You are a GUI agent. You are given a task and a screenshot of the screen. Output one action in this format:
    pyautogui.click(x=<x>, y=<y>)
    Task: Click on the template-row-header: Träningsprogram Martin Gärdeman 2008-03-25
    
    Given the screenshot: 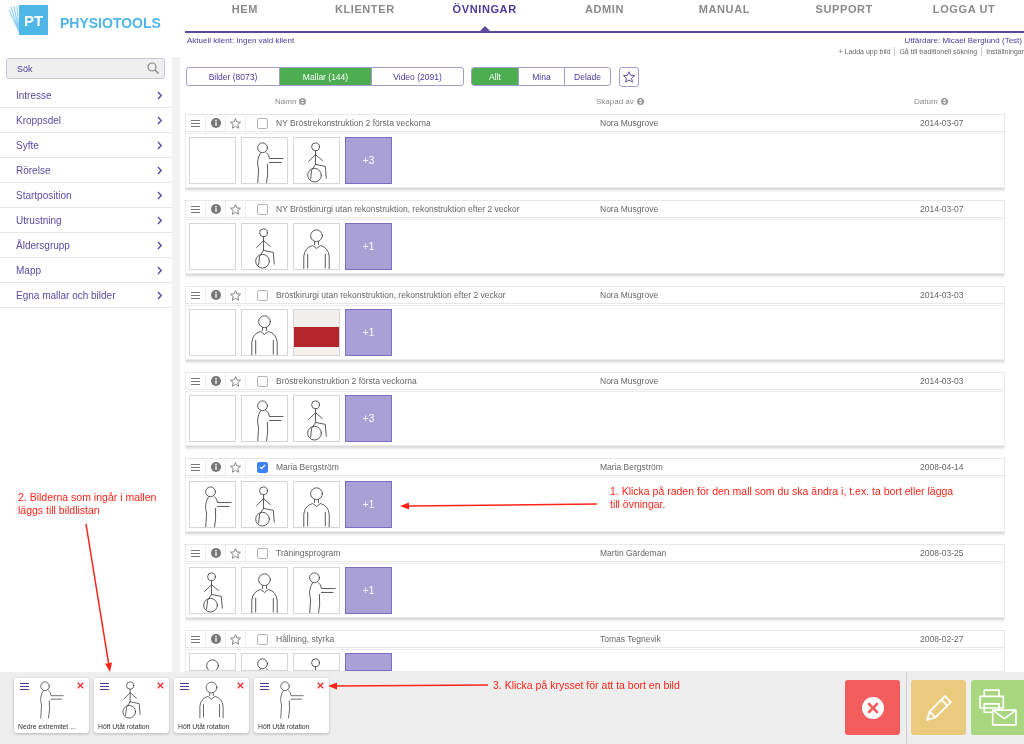 What is the action you would take?
    pyautogui.click(x=595, y=553)
    